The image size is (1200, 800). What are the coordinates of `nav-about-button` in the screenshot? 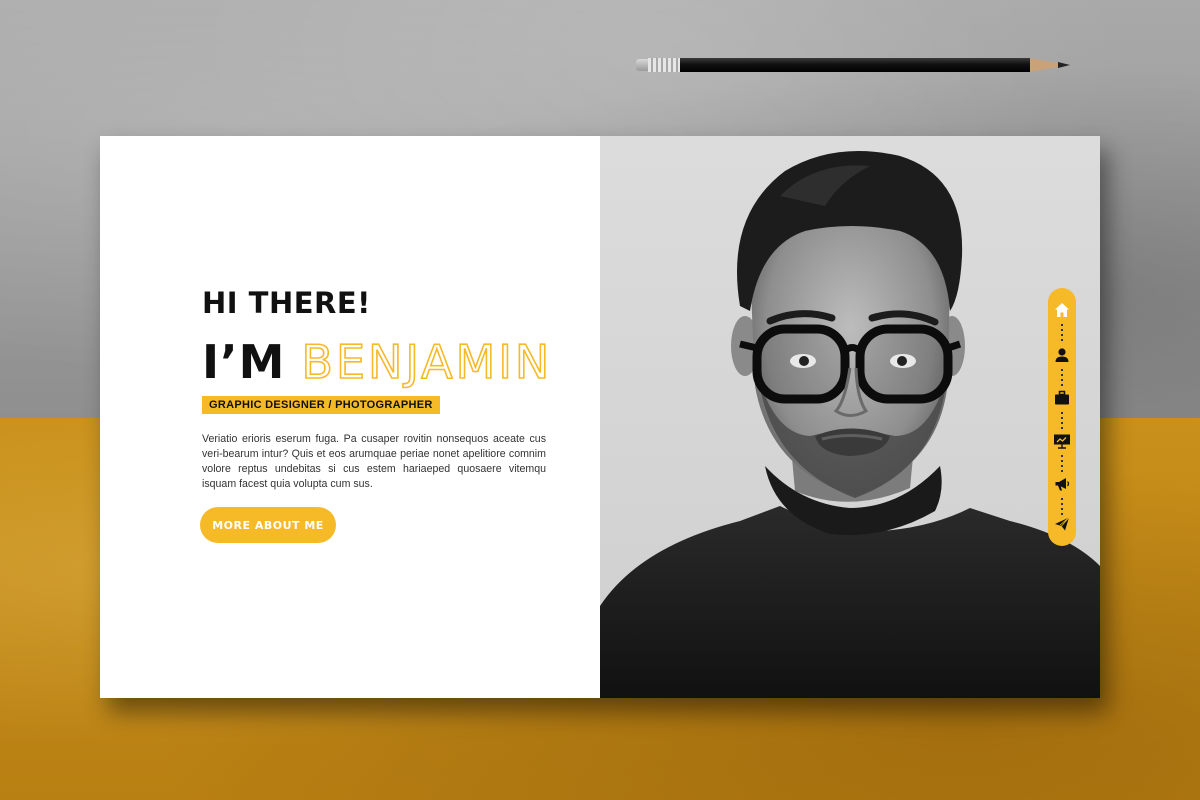 It's located at (1062, 355).